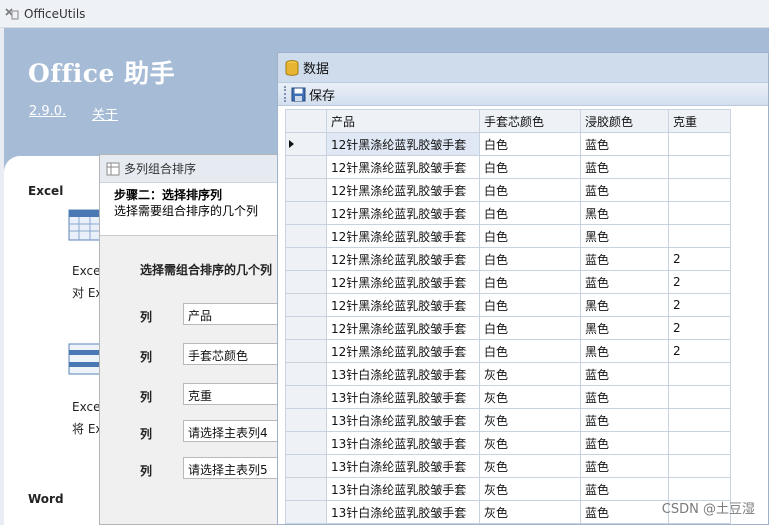 The height and width of the screenshot is (525, 769). Describe the element at coordinates (47, 111) in the screenshot. I see `version-link: 2.9.0.` at that location.